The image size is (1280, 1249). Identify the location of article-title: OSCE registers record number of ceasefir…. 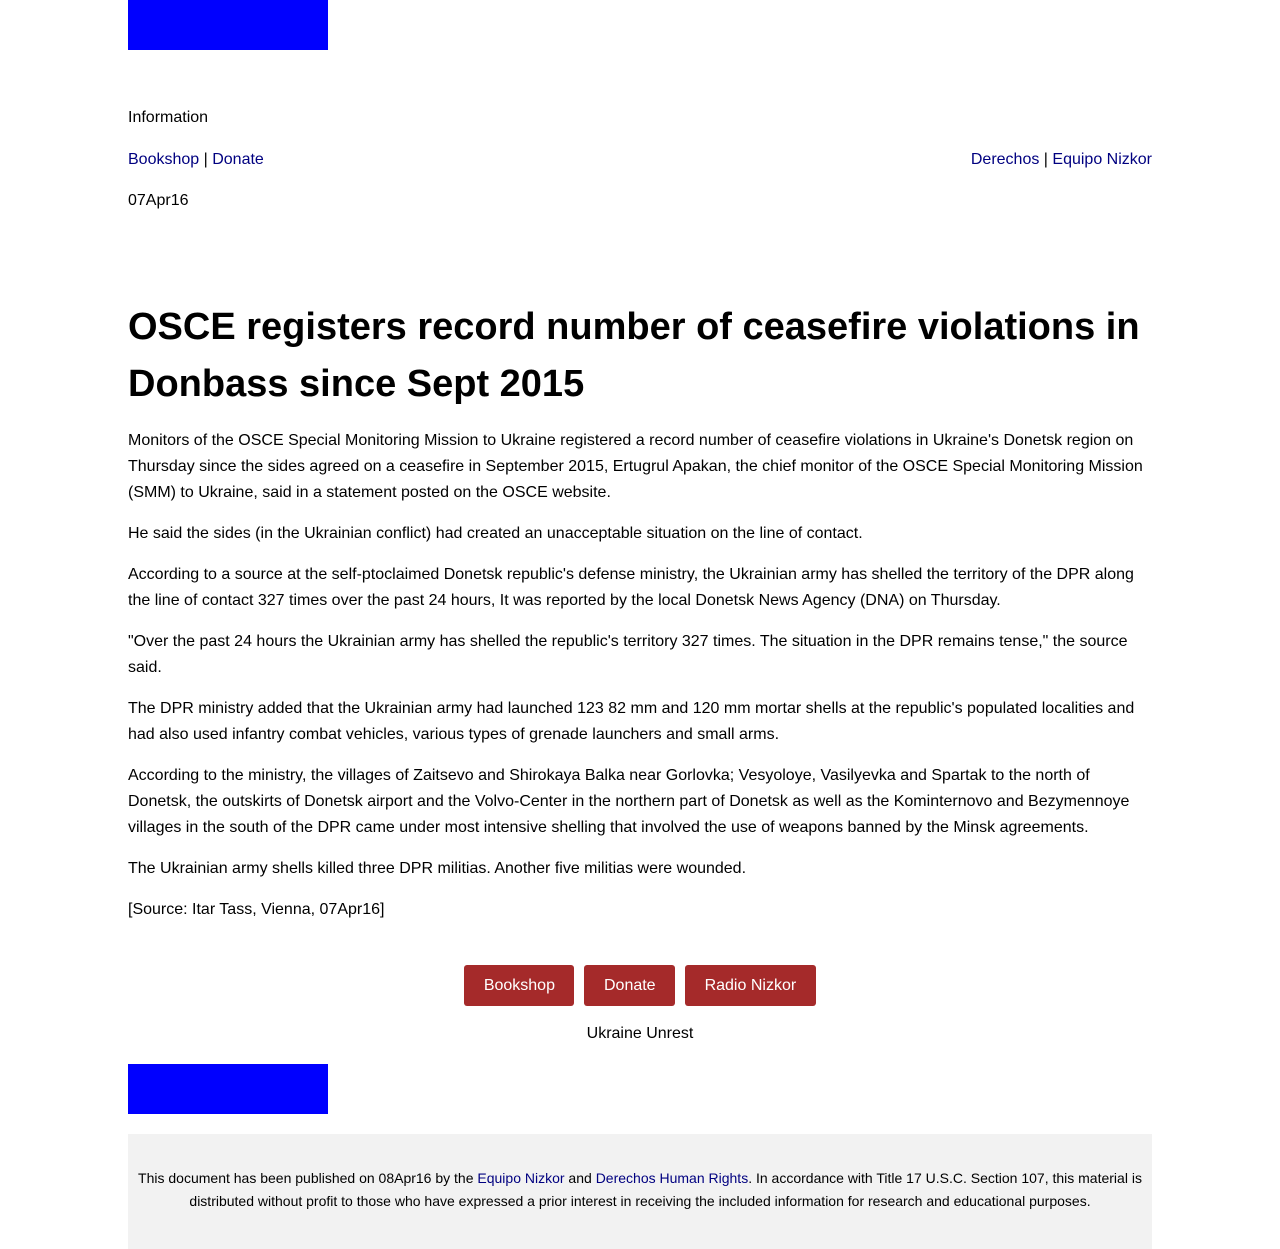
(634, 355).